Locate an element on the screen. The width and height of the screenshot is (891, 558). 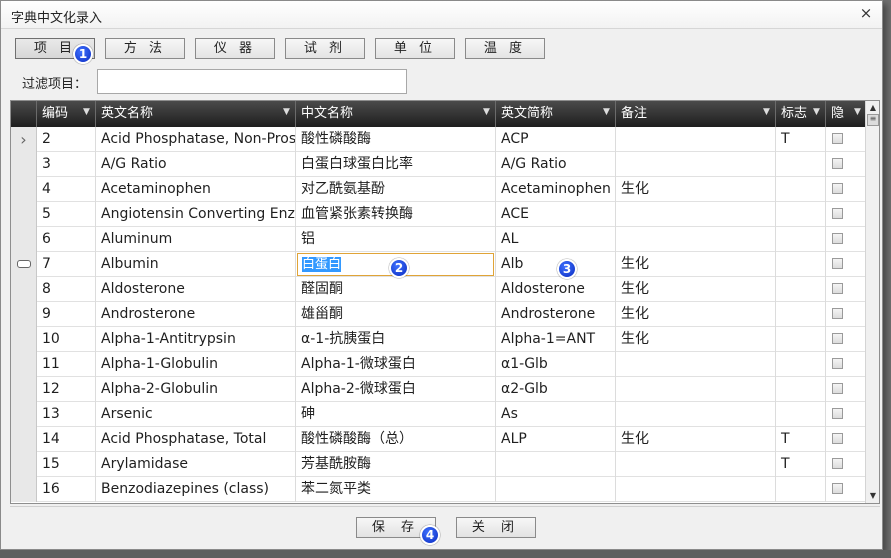
row-selector: › is located at coordinates (24, 139).